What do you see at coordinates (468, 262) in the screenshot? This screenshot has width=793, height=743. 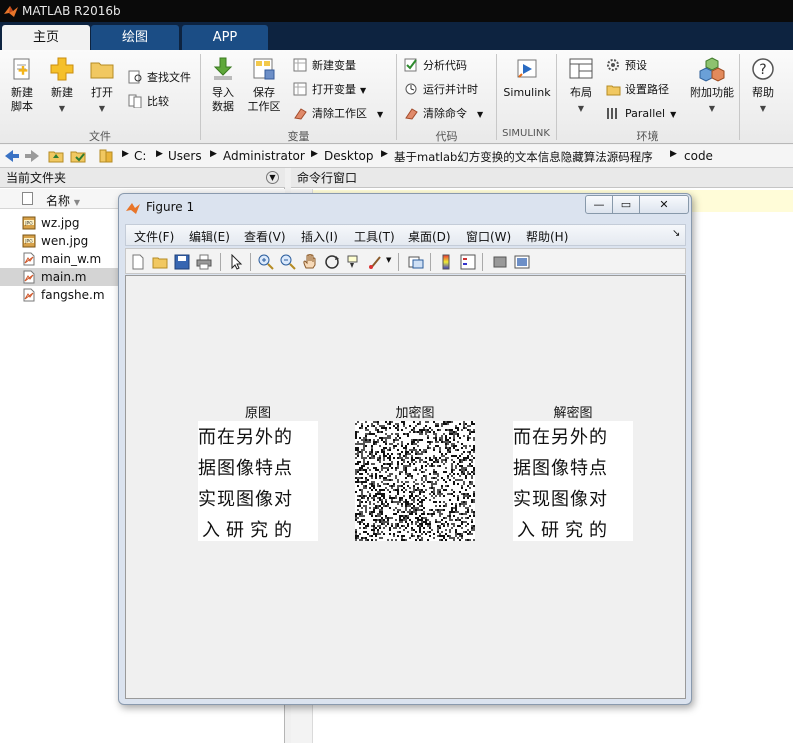 I see `legend-icon` at bounding box center [468, 262].